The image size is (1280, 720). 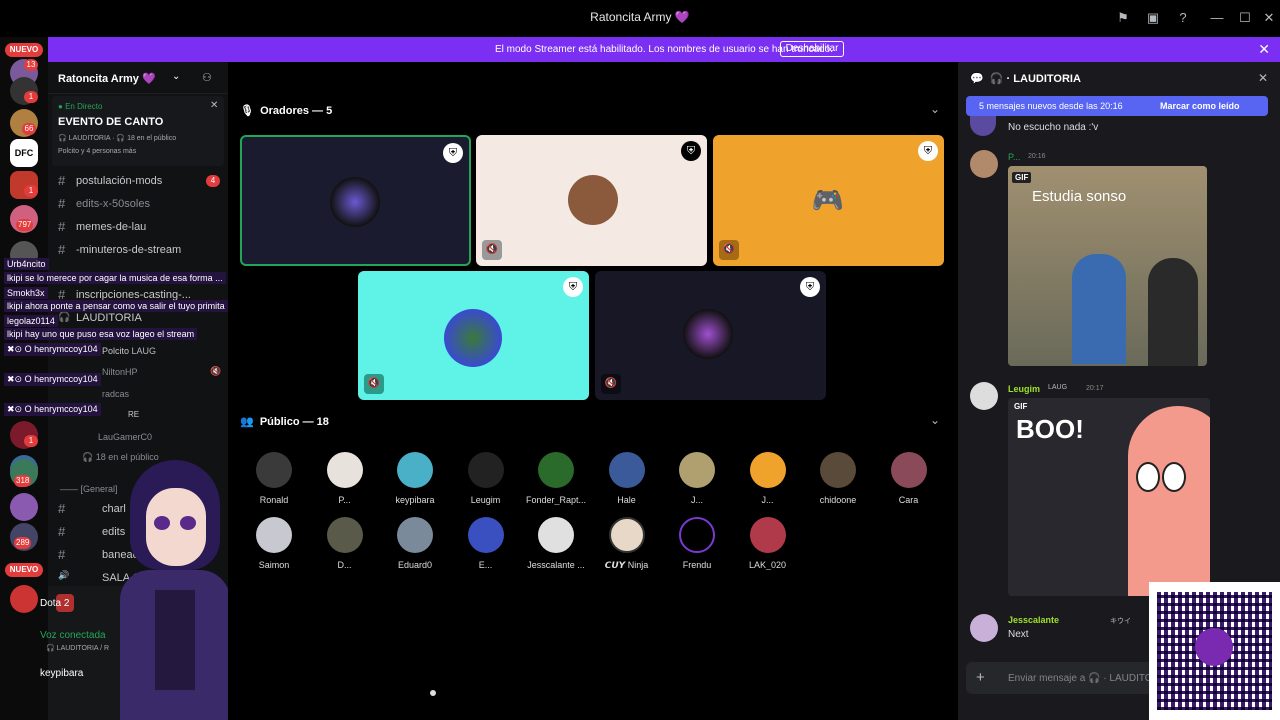 What do you see at coordinates (812, 49) in the screenshot?
I see `disable-streamer-button: Deshabilitar` at bounding box center [812, 49].